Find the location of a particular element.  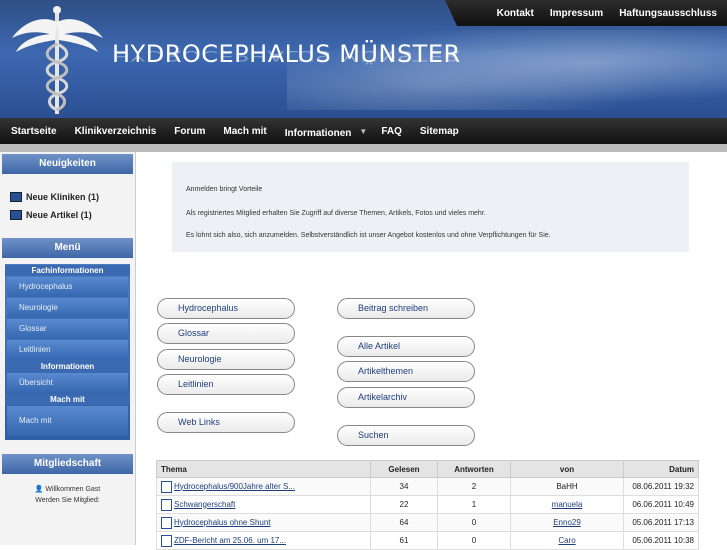

menu-item-glossar: Glossar is located at coordinates (67, 329).